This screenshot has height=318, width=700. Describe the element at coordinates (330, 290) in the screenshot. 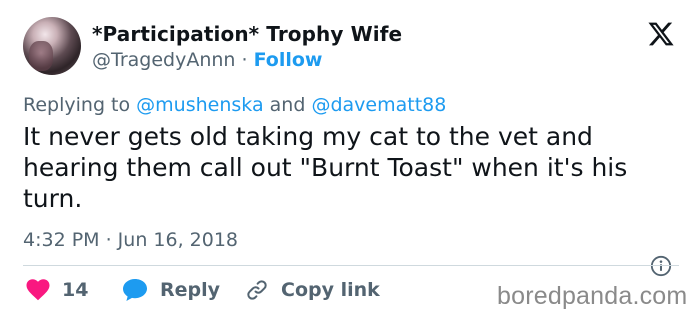

I see `copy-link-label: Copy link` at that location.